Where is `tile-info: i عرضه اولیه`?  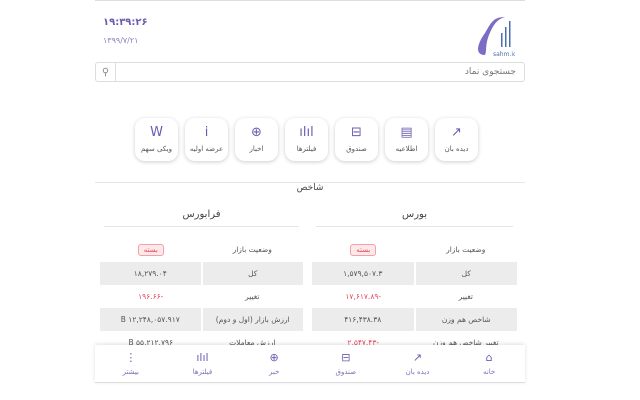 tile-info: i عرضه اولیه is located at coordinates (206, 139).